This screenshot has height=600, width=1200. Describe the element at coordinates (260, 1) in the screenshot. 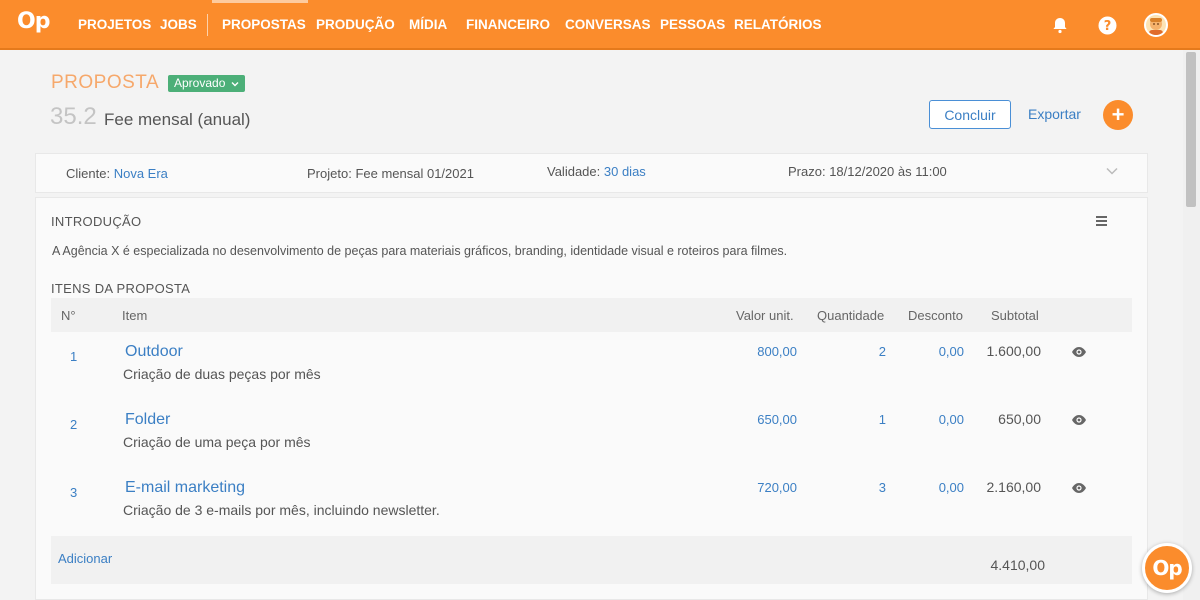

I see `nav-active-indicator` at that location.